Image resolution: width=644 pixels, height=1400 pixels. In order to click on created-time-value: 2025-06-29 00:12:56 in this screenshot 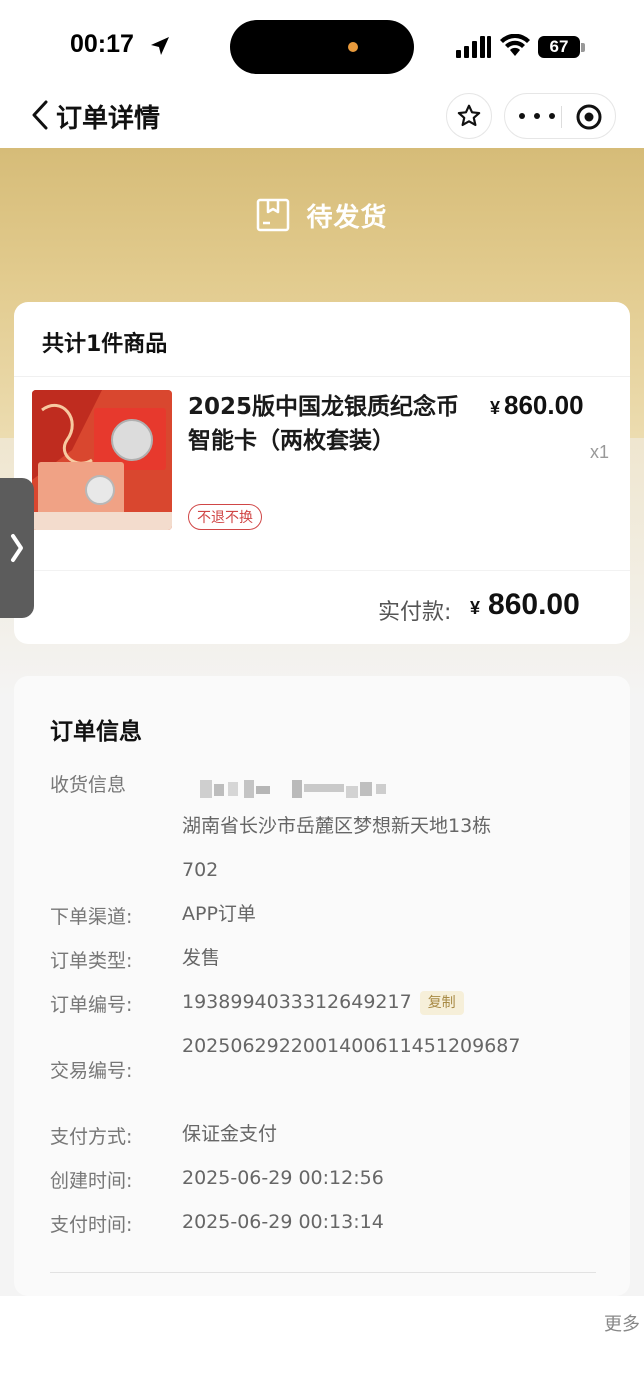, I will do `click(283, 1178)`.